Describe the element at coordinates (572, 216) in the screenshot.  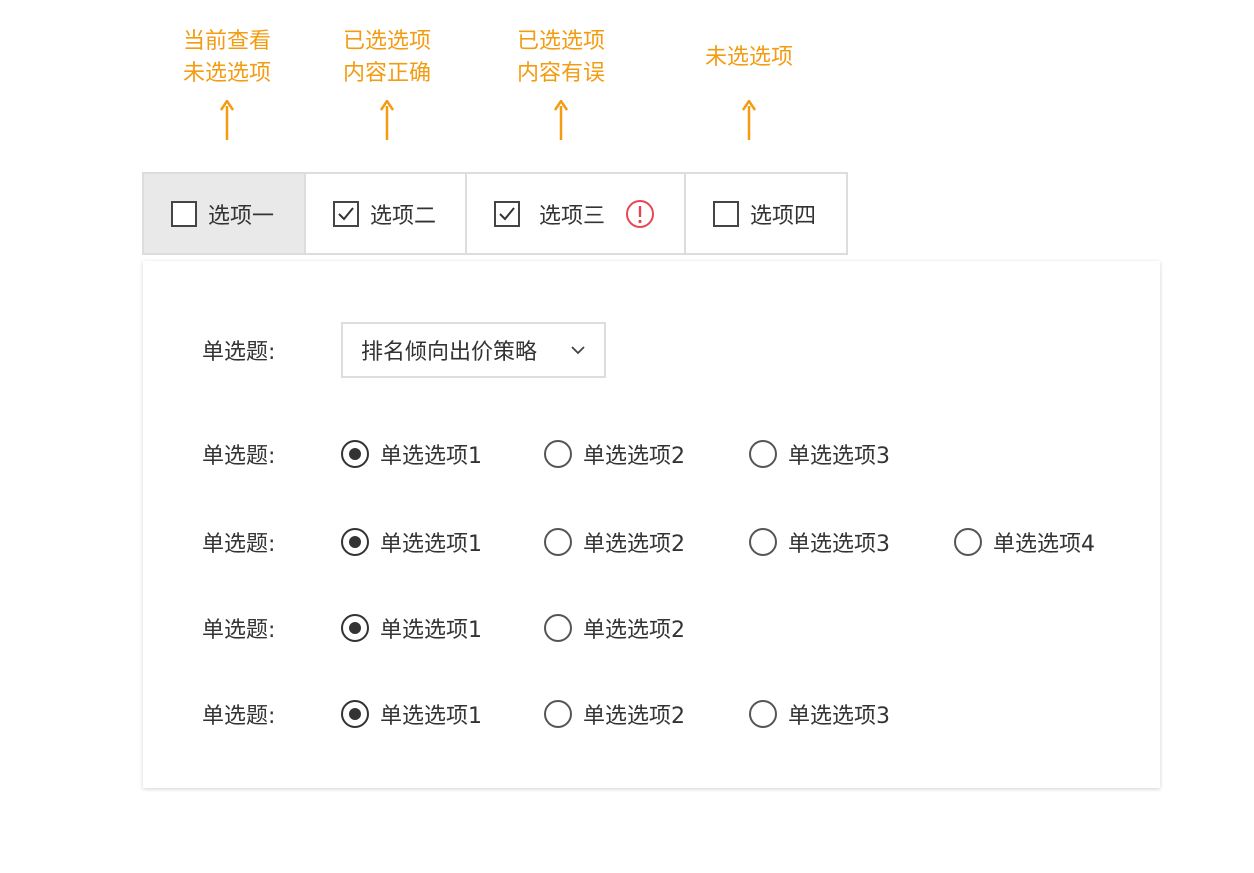
I see `tab-label: 选项三` at that location.